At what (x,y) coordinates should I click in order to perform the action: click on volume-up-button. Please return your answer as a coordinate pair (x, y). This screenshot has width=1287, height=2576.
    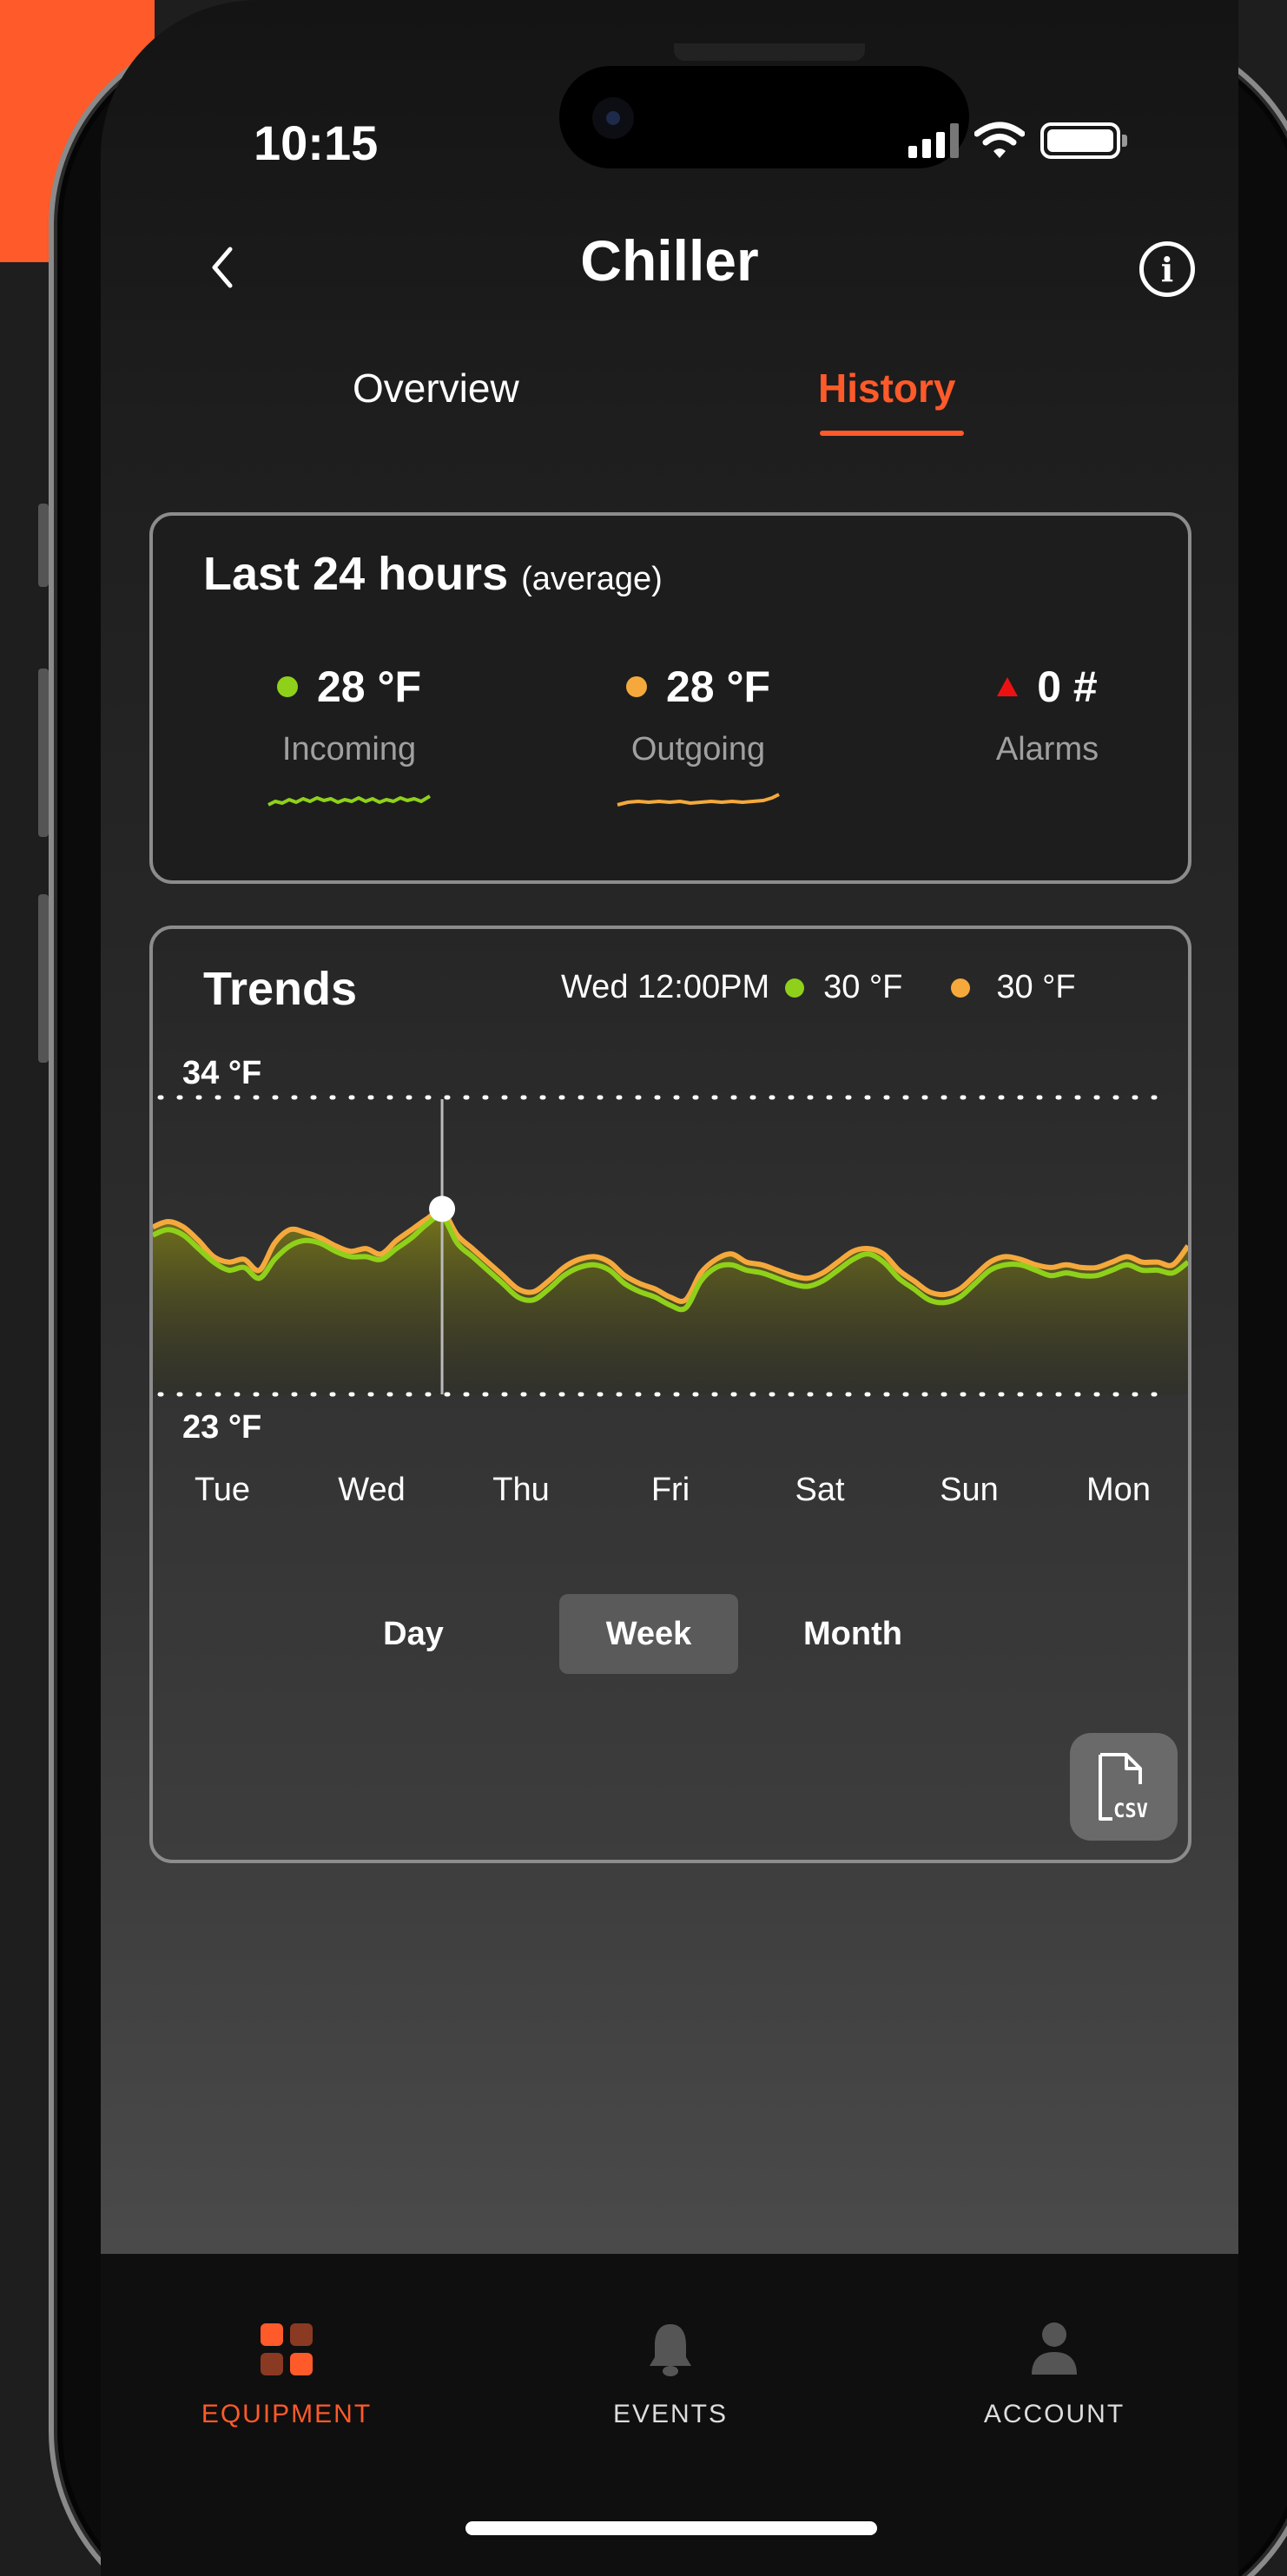
    Looking at the image, I should click on (44, 753).